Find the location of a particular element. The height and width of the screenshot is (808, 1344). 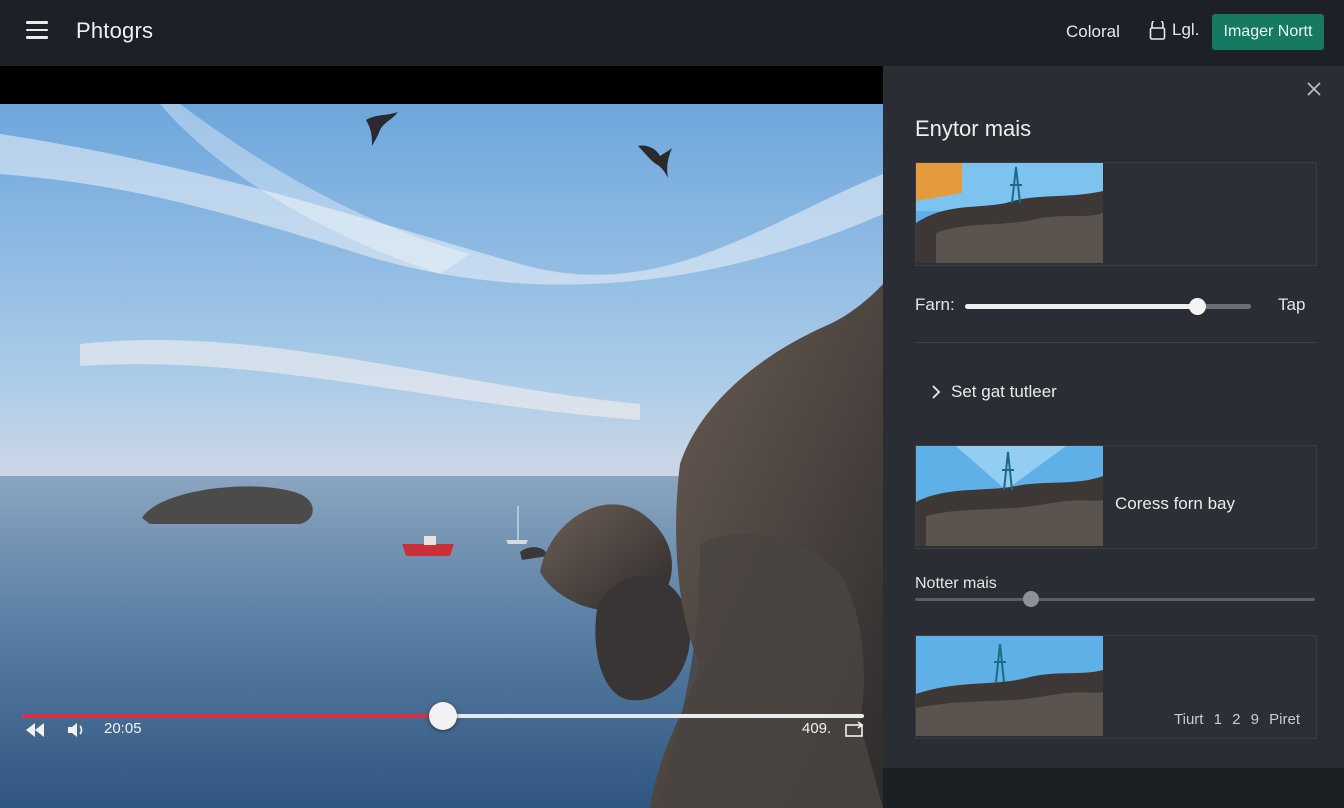

login-link: Lgl. is located at coordinates (1174, 30).